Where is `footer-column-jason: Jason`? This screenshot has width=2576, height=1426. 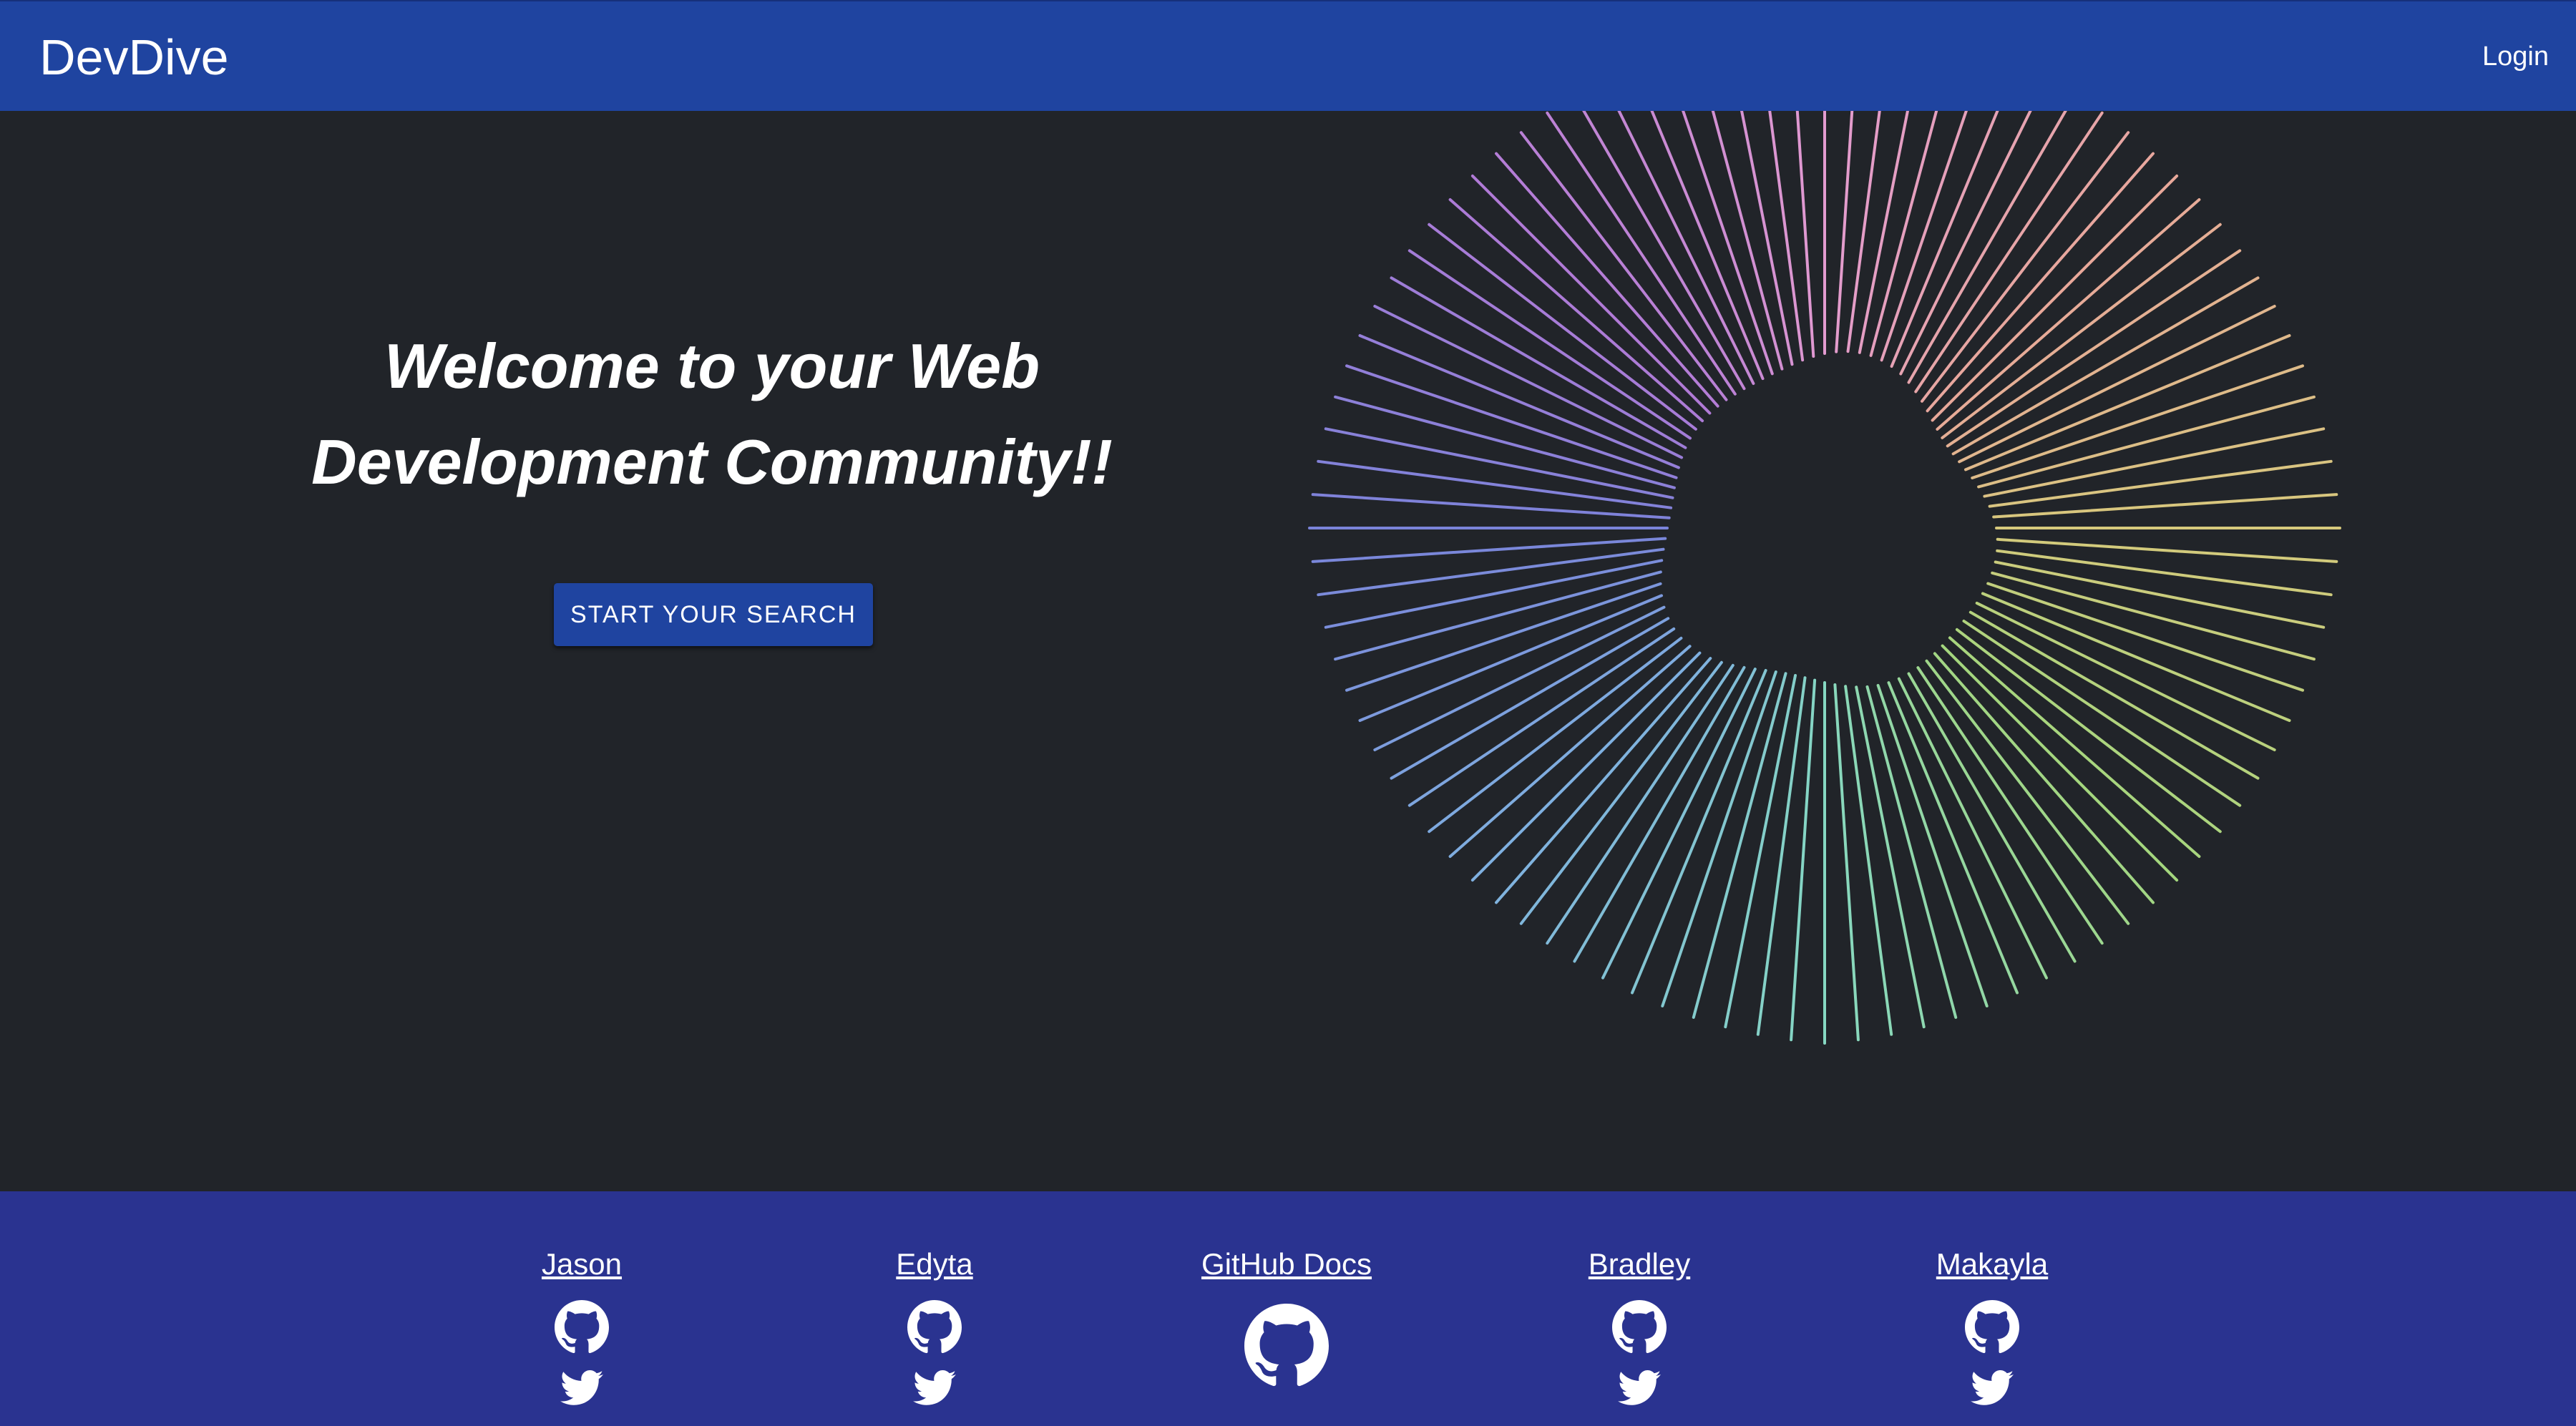 footer-column-jason: Jason is located at coordinates (582, 1298).